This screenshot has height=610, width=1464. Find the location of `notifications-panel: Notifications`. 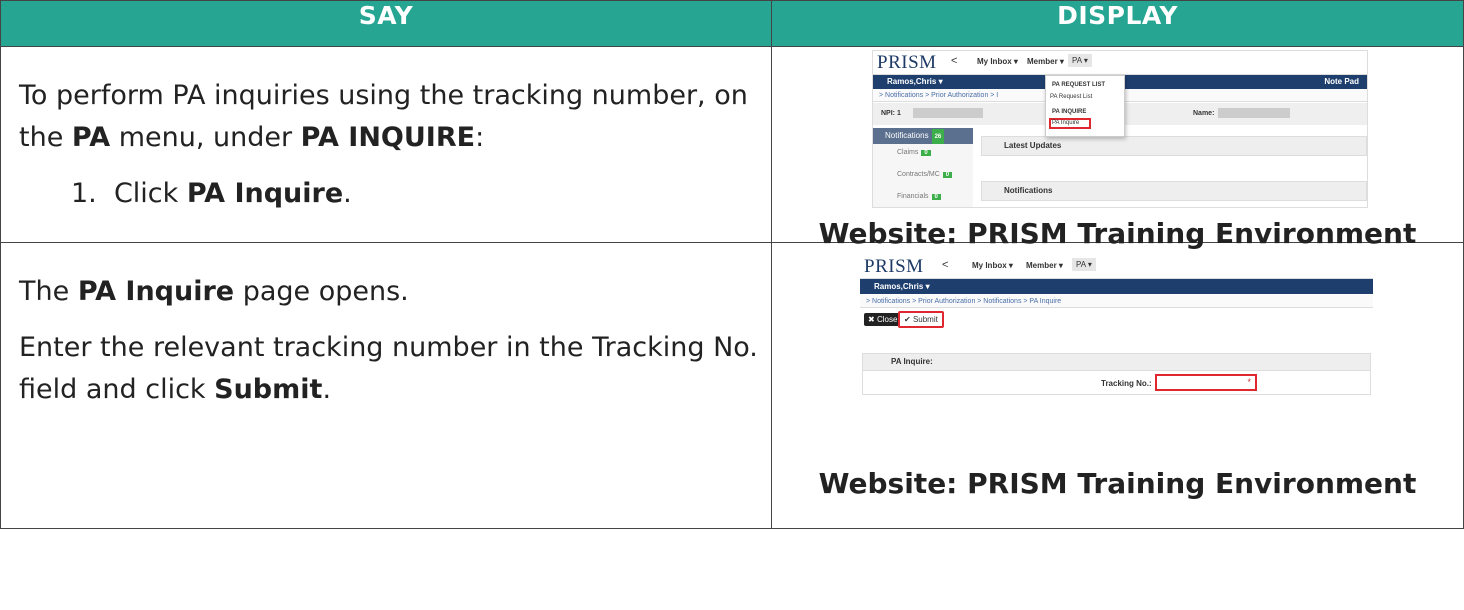

notifications-panel: Notifications is located at coordinates (1174, 191).